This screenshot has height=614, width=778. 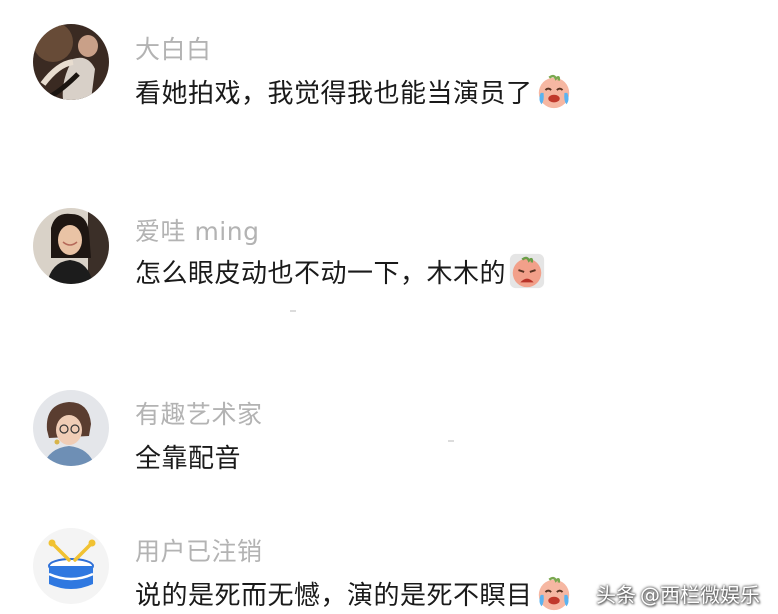 I want to click on watermark-text: @西栏微娱乐, so click(x=700, y=595).